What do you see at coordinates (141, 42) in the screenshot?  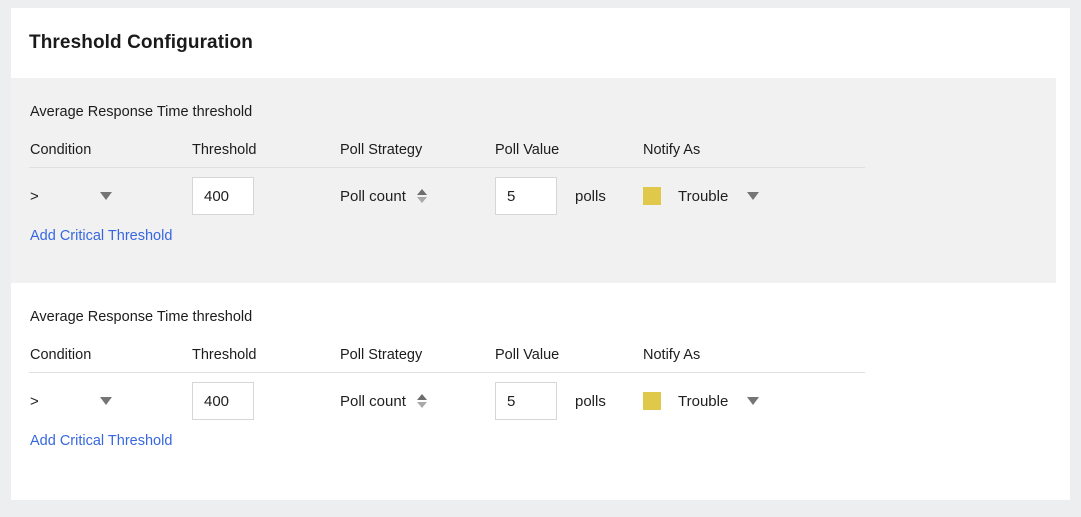 I see `page-title: Threshold Configuration` at bounding box center [141, 42].